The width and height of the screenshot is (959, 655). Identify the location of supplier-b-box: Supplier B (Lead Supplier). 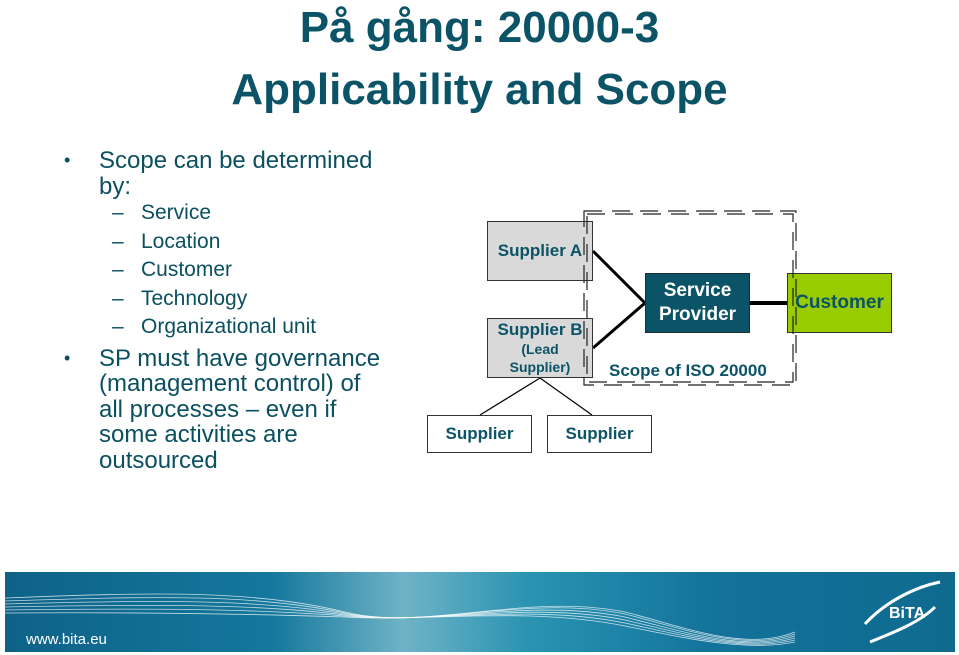
(540, 348).